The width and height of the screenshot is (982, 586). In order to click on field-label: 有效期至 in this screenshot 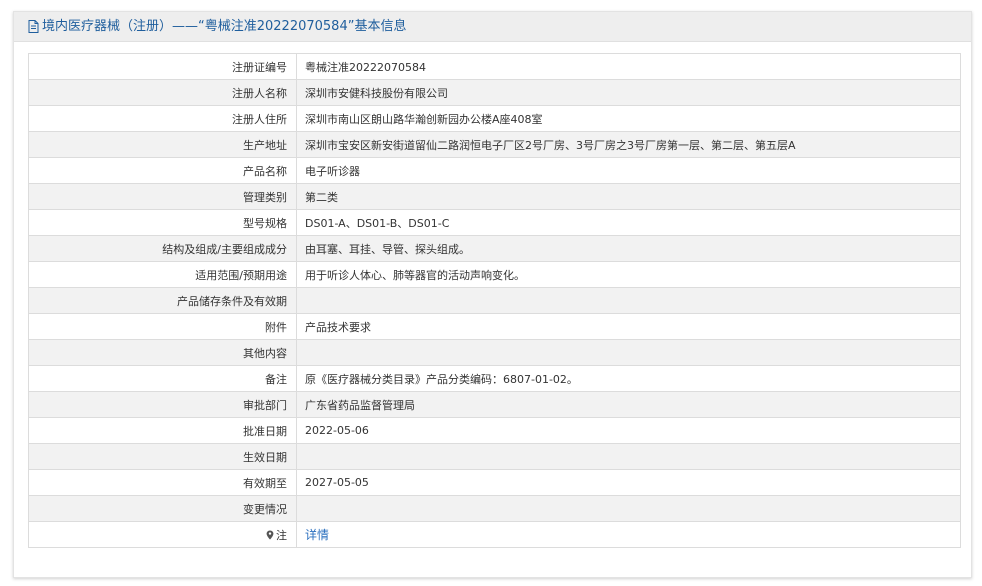, I will do `click(162, 482)`.